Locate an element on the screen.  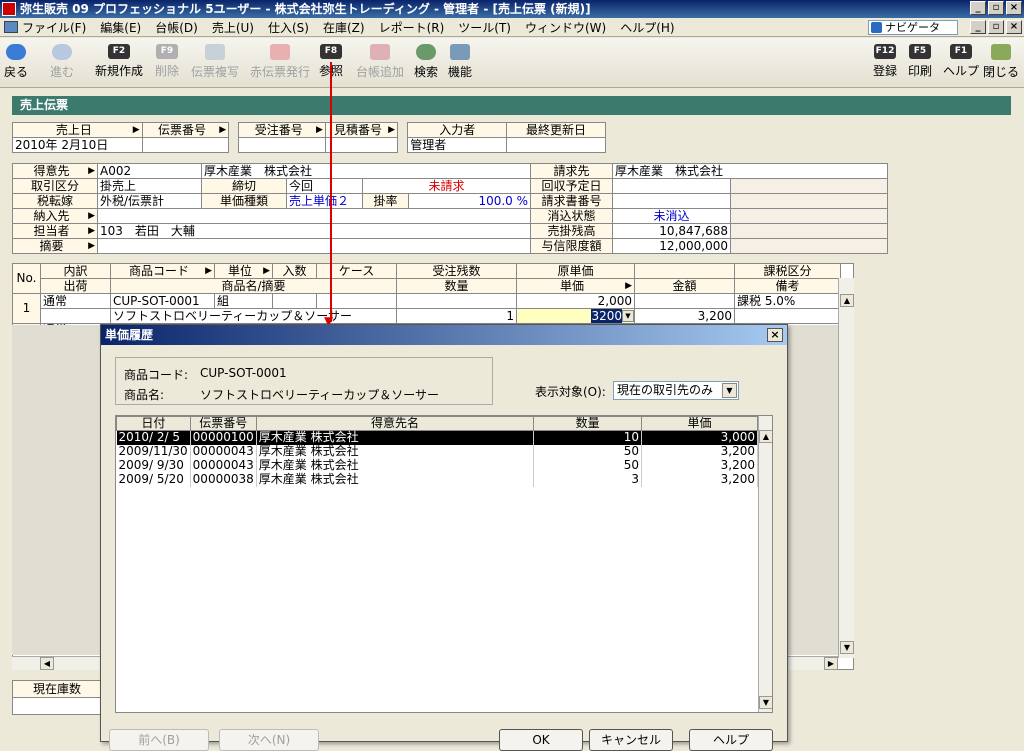
tax-field: 外税/伝票計 is located at coordinates (149, 201).